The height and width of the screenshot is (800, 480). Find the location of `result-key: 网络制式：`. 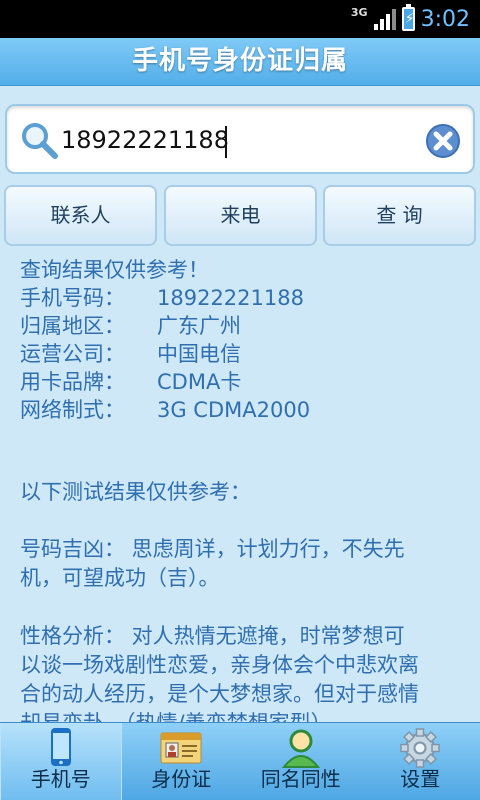

result-key: 网络制式： is located at coordinates (72, 410).